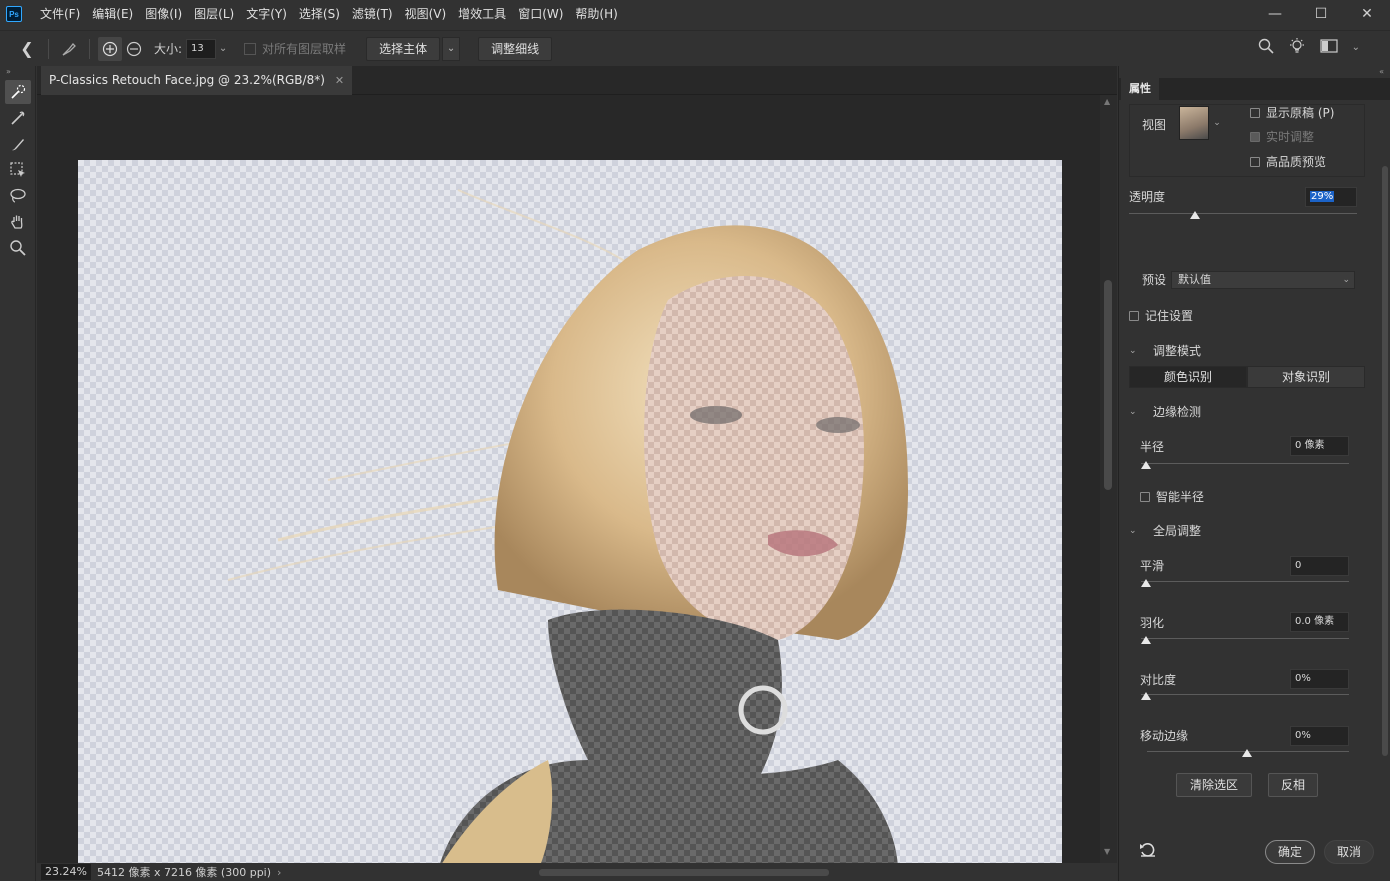  I want to click on refine-hair-button: 调整细线, so click(515, 48).